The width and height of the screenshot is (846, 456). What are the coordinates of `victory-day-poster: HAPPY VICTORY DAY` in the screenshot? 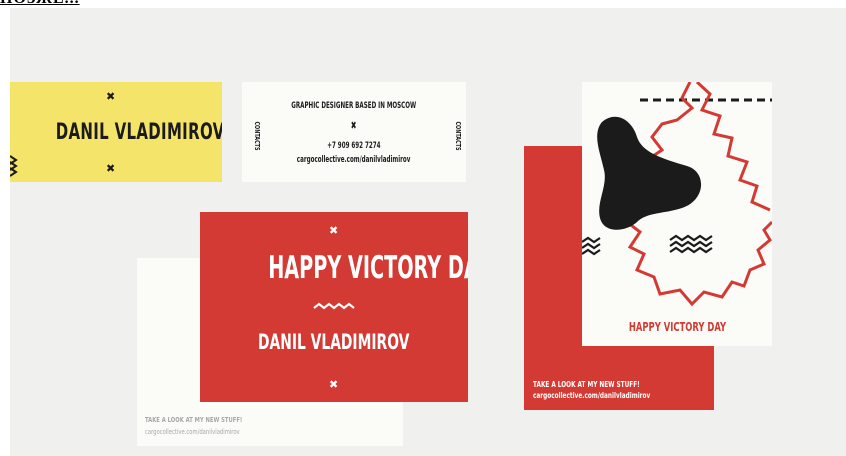 It's located at (677, 214).